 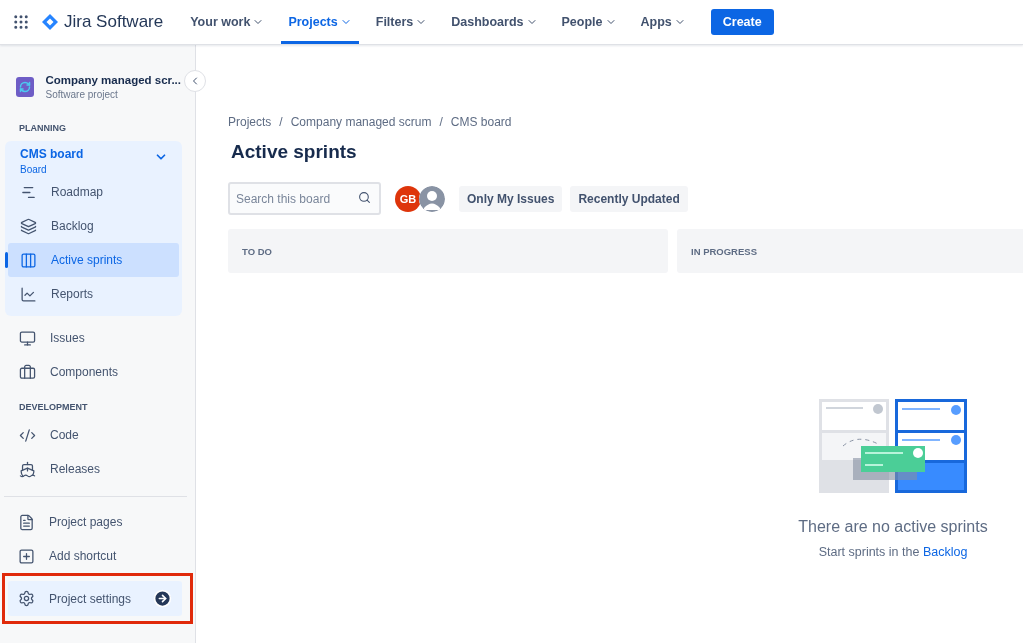 I want to click on nav-menu: Filters, so click(x=401, y=22).